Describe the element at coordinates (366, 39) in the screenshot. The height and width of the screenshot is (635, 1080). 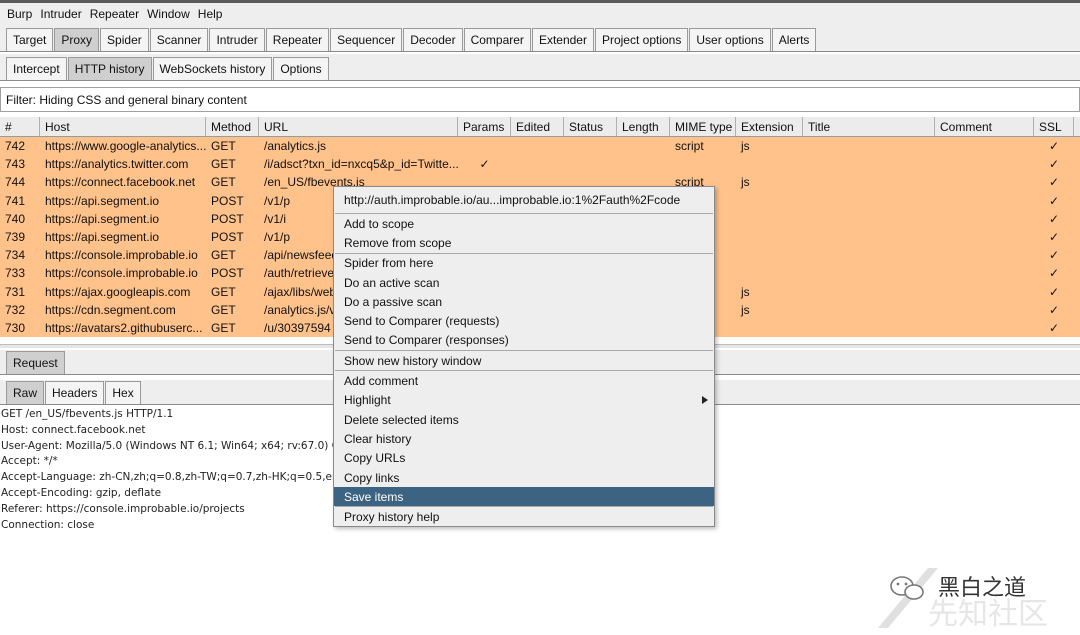
I see `tab-sequencer: Sequencer` at that location.